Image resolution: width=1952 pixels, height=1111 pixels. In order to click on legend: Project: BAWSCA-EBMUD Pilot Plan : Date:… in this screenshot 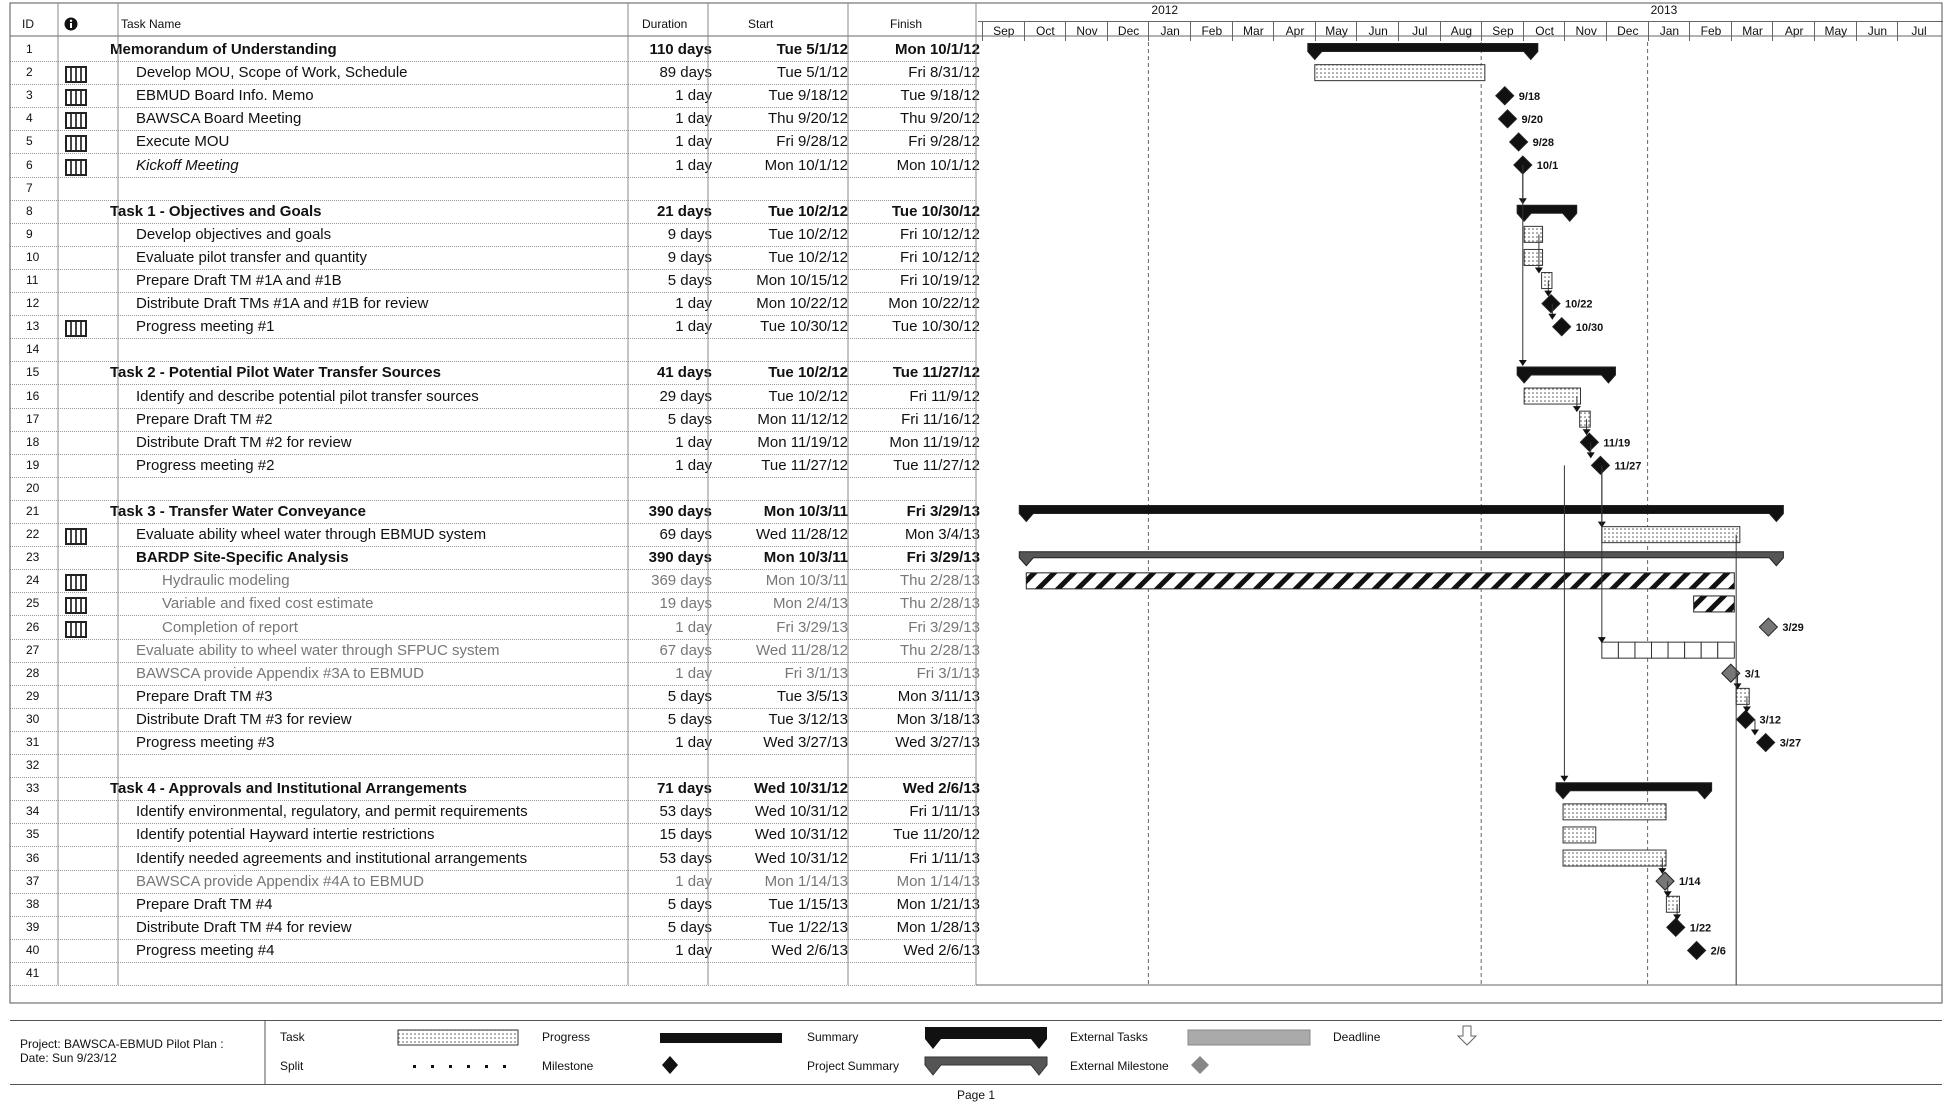, I will do `click(976, 1052)`.